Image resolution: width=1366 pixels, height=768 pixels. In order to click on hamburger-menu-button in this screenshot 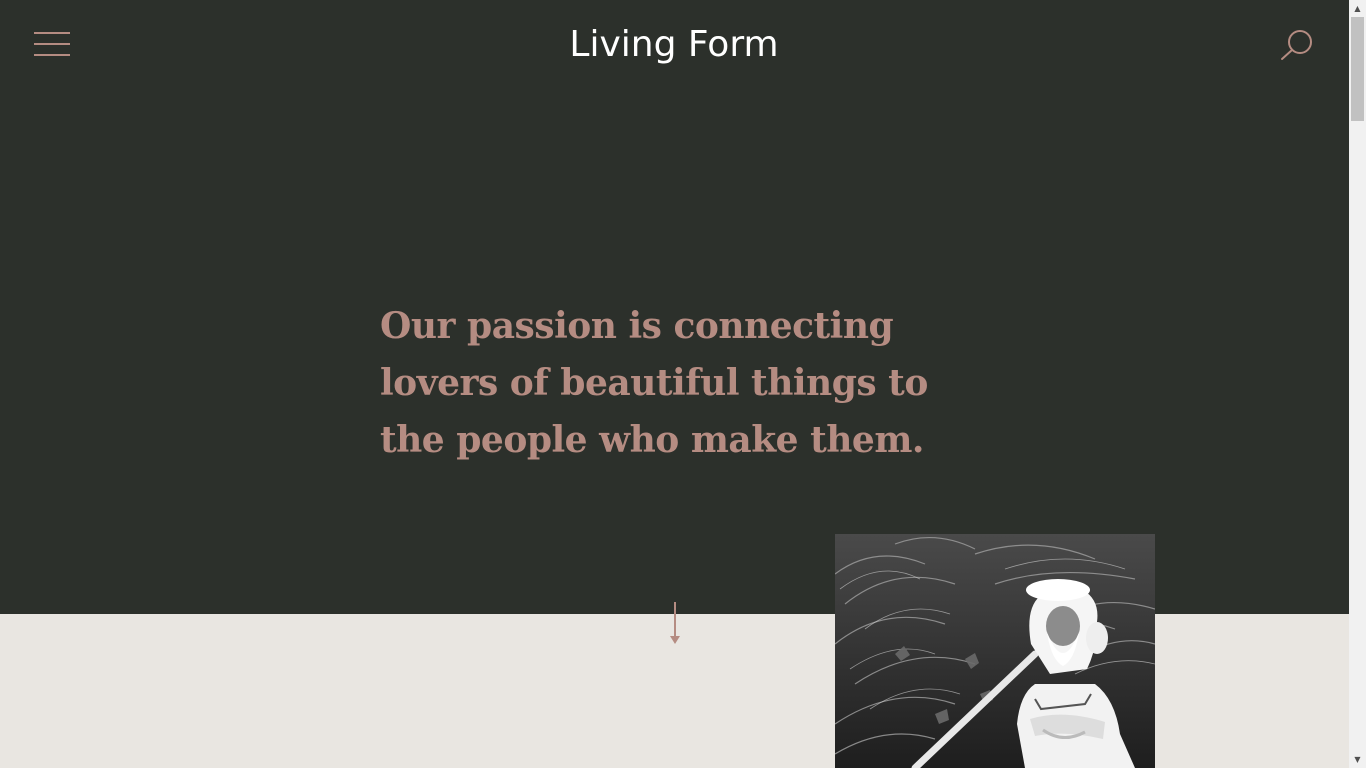, I will do `click(52, 45)`.